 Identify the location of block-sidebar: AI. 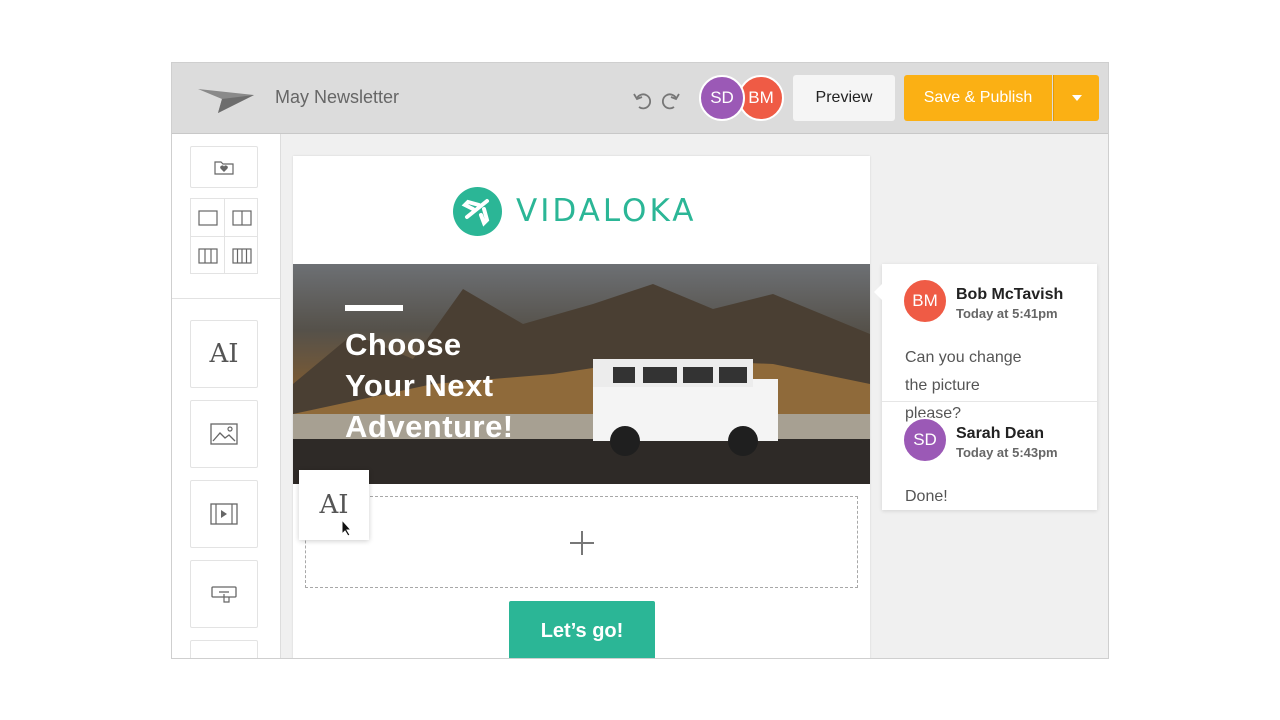
(226, 396).